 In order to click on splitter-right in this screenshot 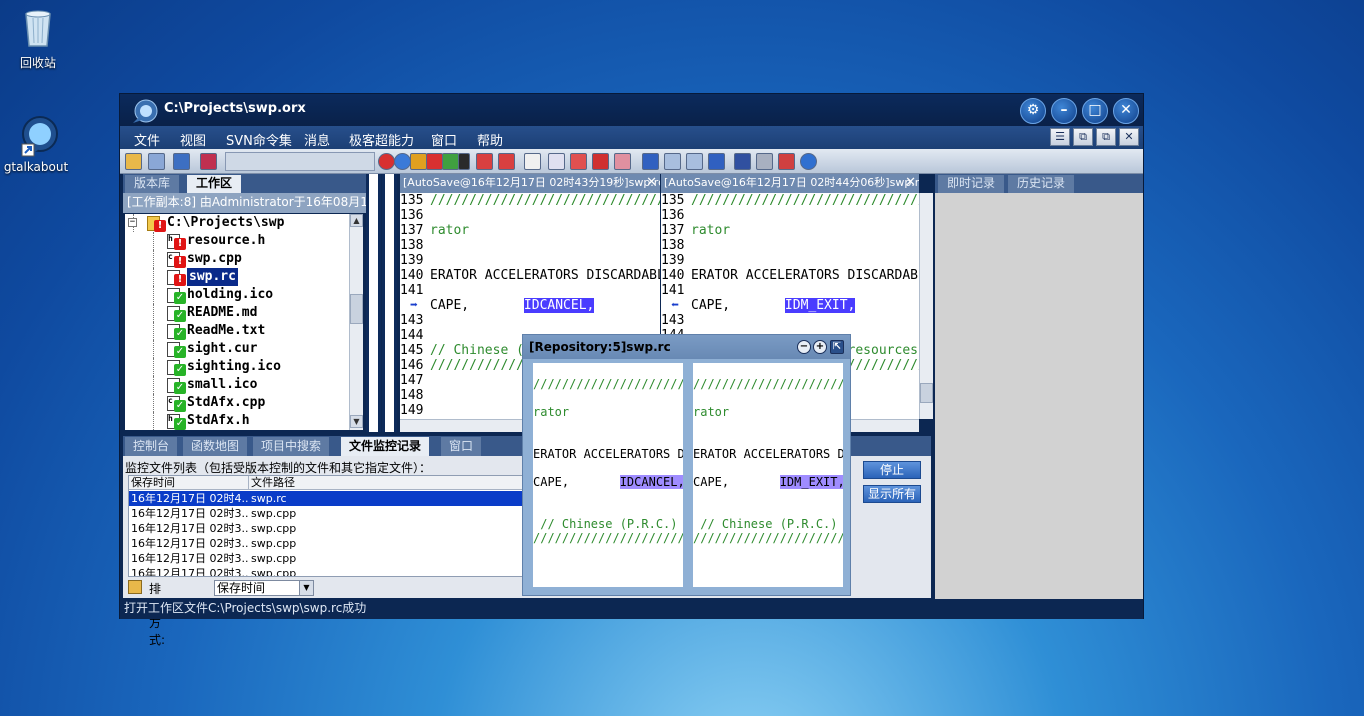, I will do `click(389, 303)`.